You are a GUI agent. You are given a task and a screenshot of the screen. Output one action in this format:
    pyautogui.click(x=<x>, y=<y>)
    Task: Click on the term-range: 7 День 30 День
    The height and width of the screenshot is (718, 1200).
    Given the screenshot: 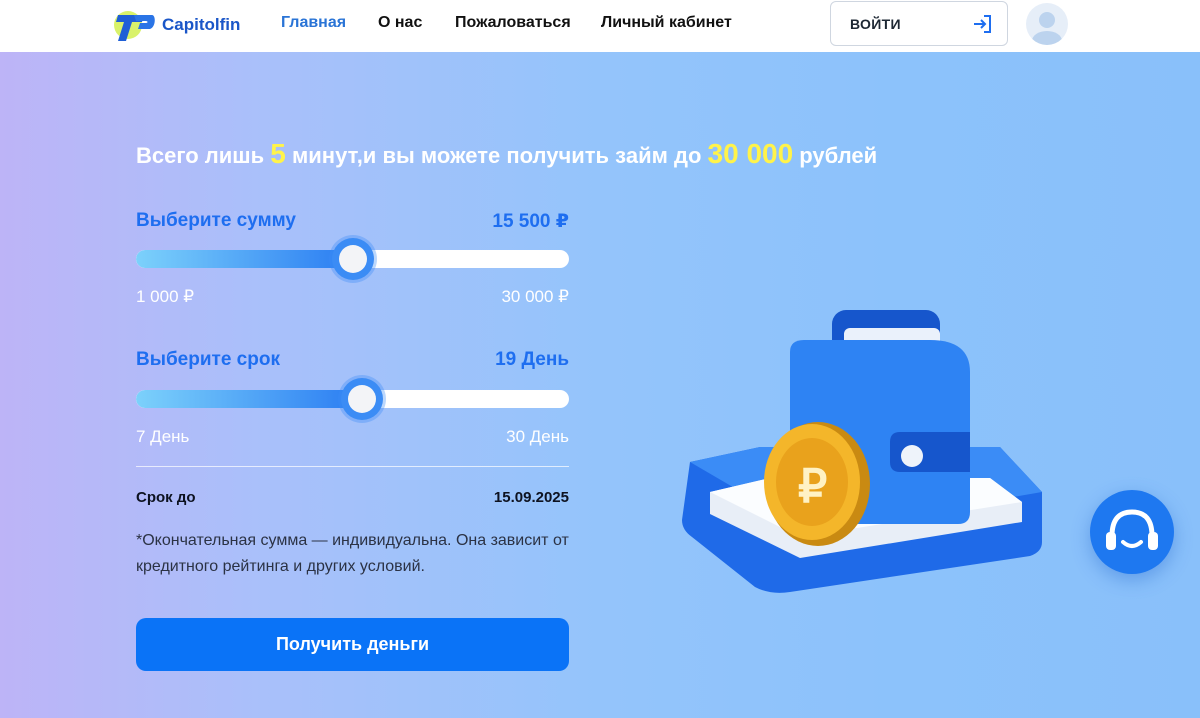 What is the action you would take?
    pyautogui.click(x=352, y=437)
    